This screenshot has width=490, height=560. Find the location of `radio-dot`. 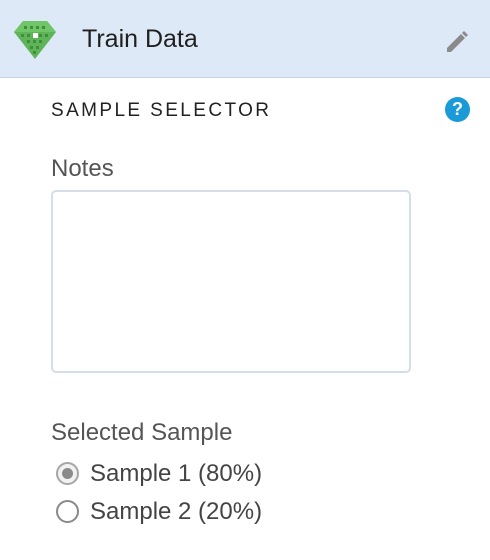

radio-dot is located at coordinates (67, 473).